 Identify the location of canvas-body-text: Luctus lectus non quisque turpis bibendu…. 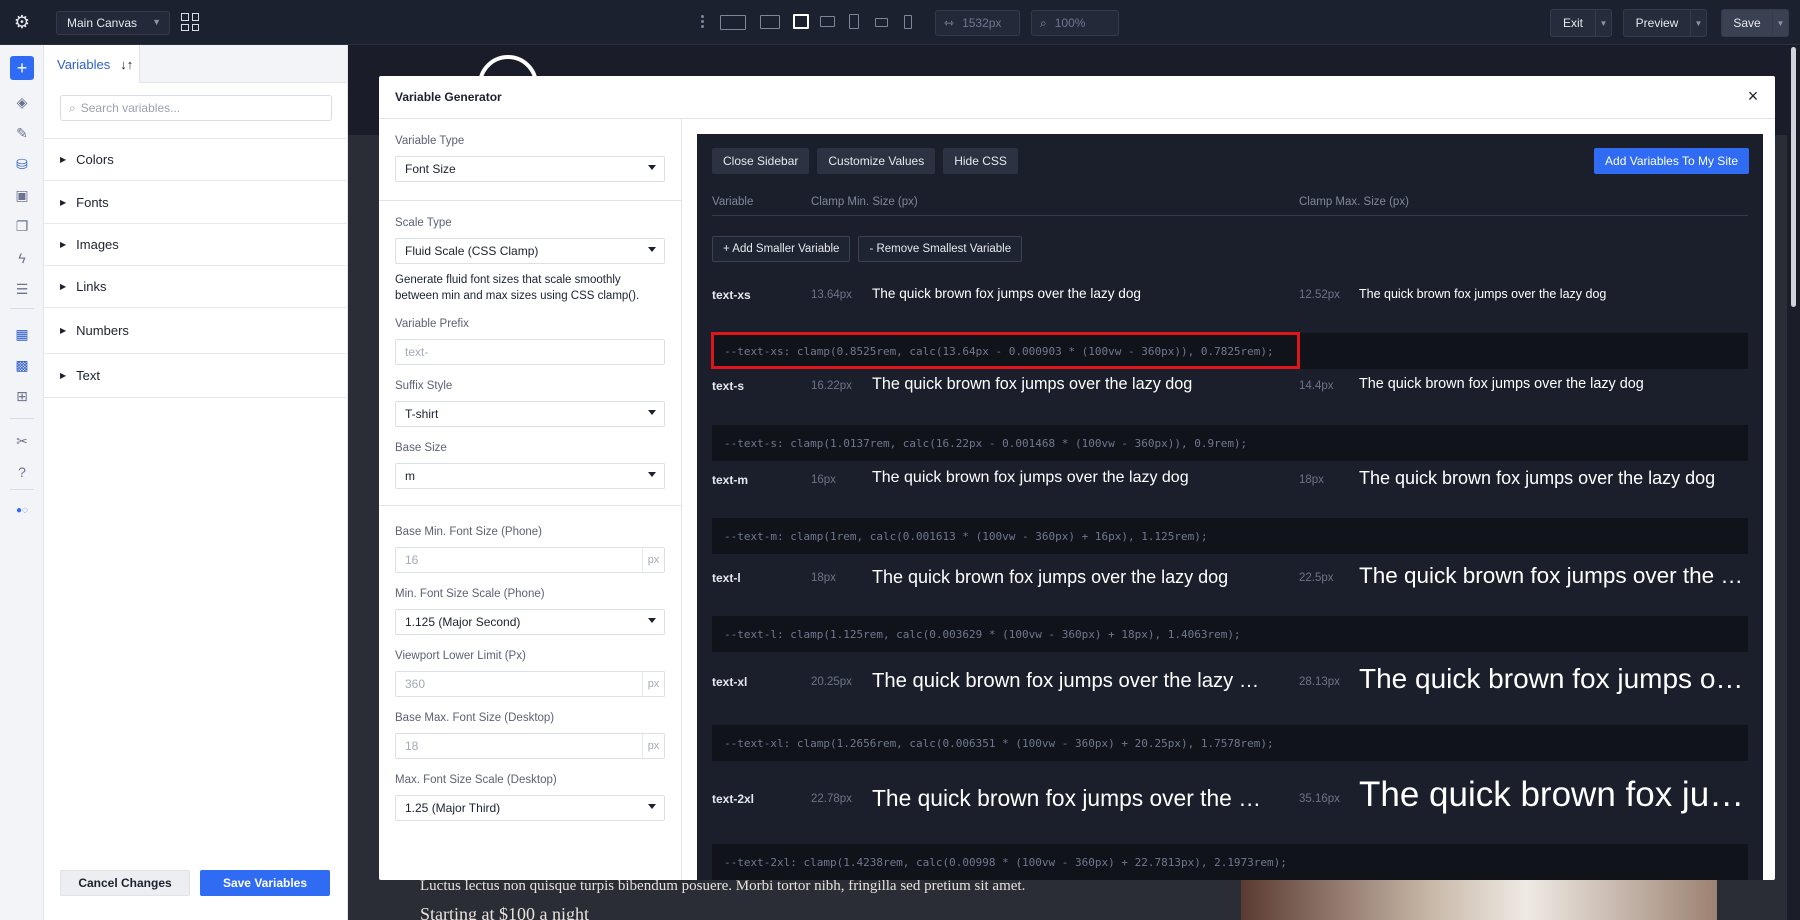
(723, 886).